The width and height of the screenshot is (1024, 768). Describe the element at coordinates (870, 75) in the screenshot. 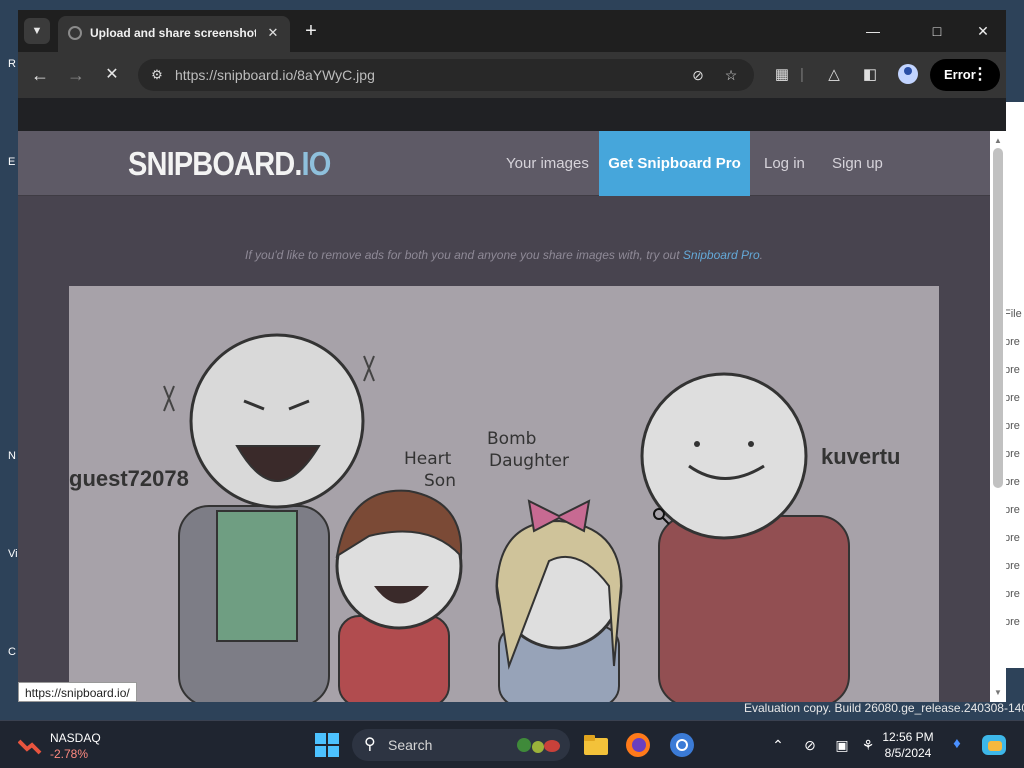

I see `side-panel-icon: ◧` at that location.